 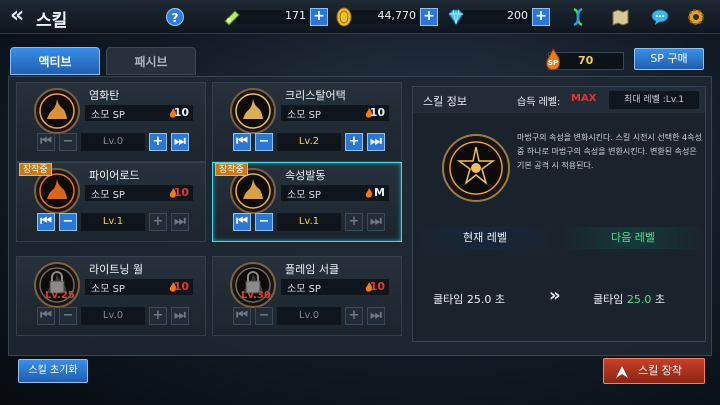 What do you see at coordinates (485, 238) in the screenshot?
I see `current-level-header: 현재 레벨` at bounding box center [485, 238].